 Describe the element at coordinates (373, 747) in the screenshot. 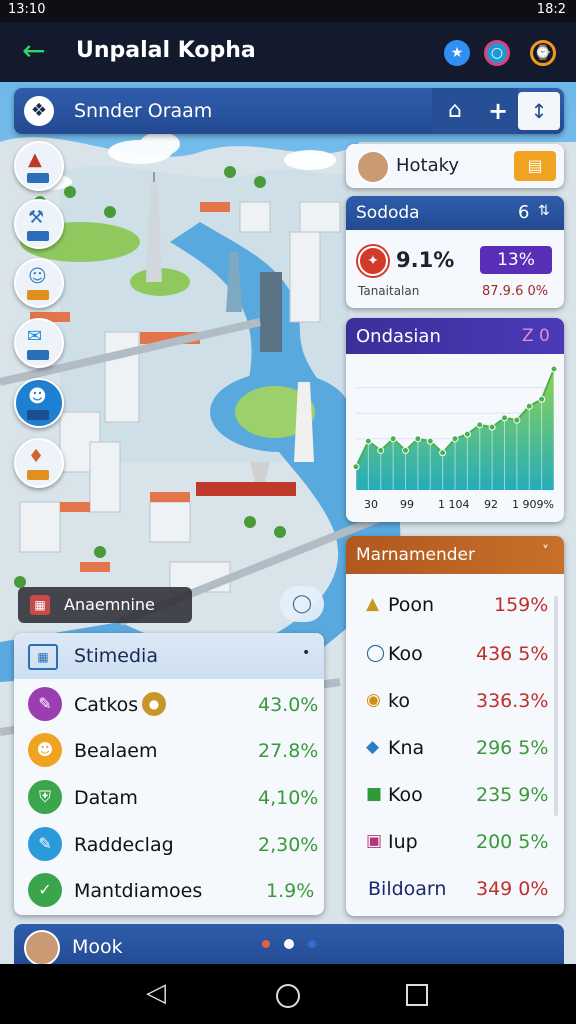

I see `crystal-icon: ◆` at that location.